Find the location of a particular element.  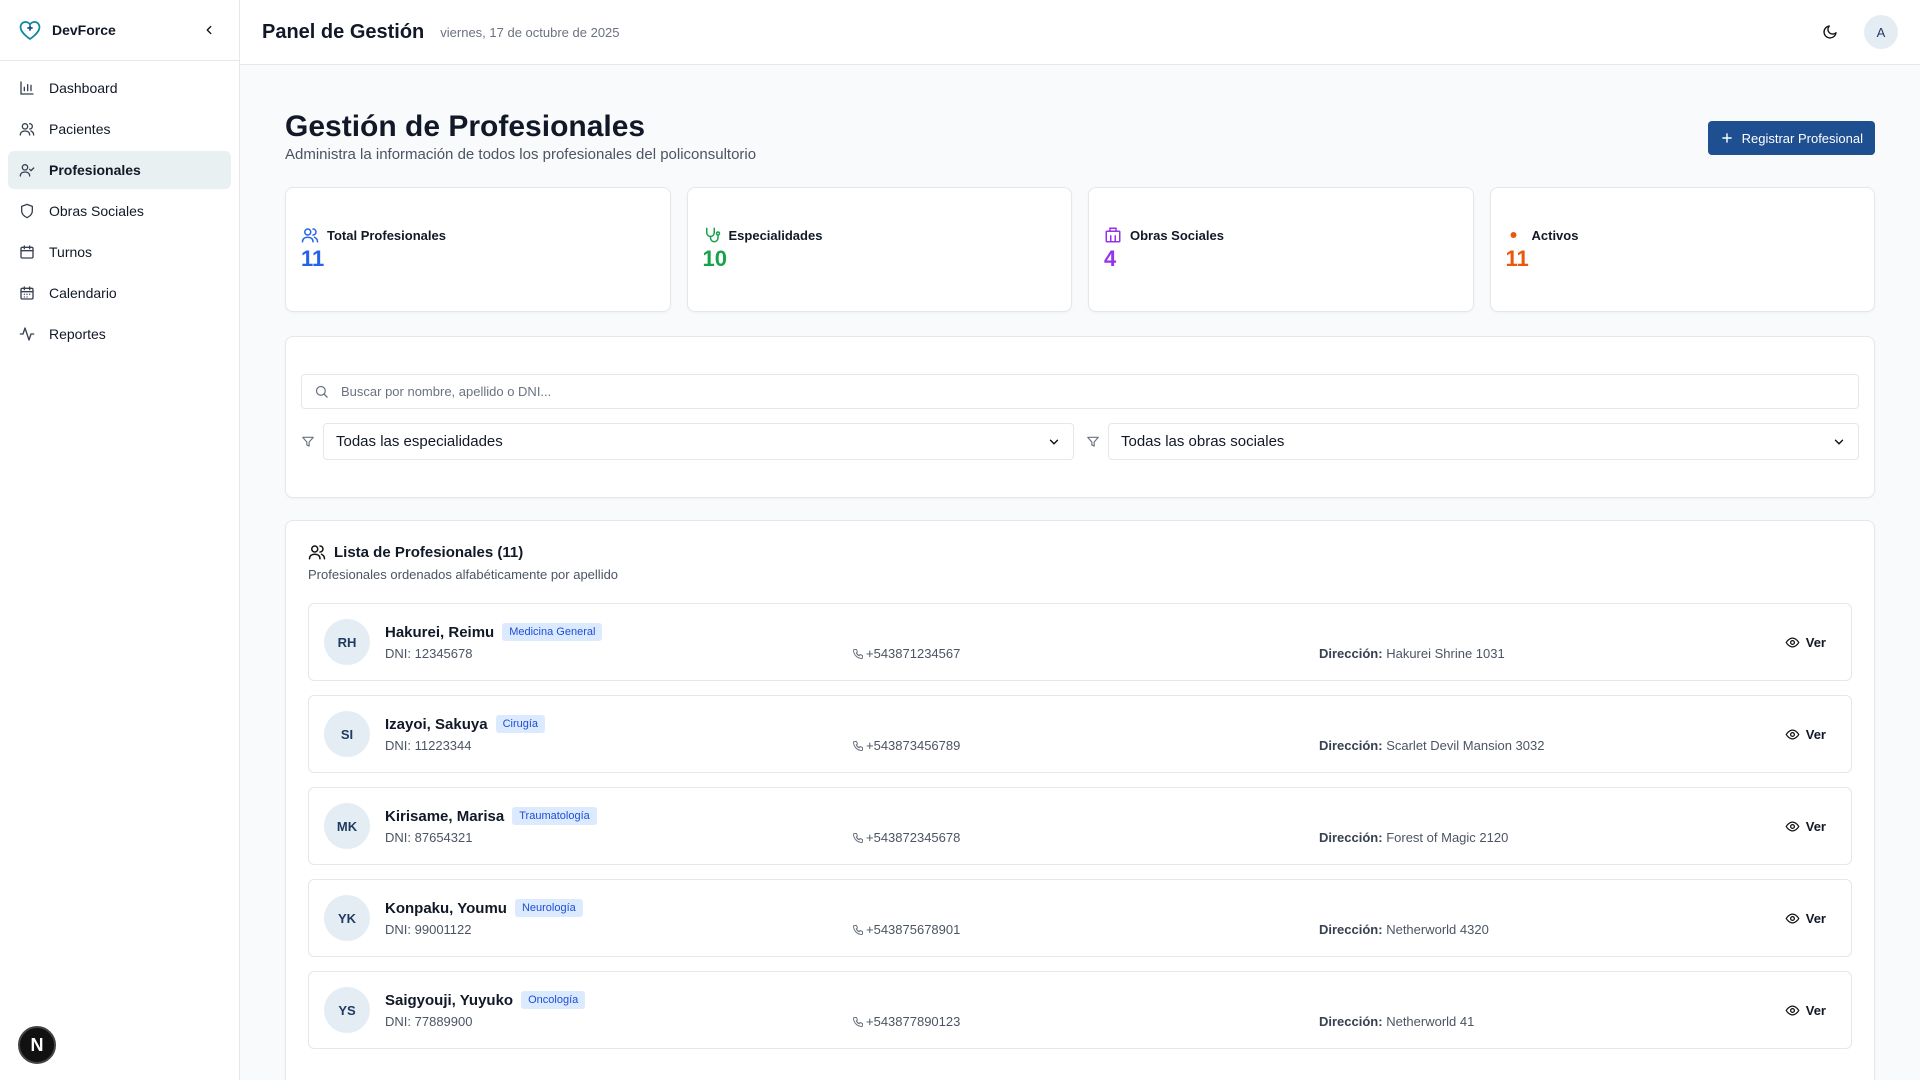

stat-card-obras-sociales: Obras Sociales 4 is located at coordinates (1281, 249).